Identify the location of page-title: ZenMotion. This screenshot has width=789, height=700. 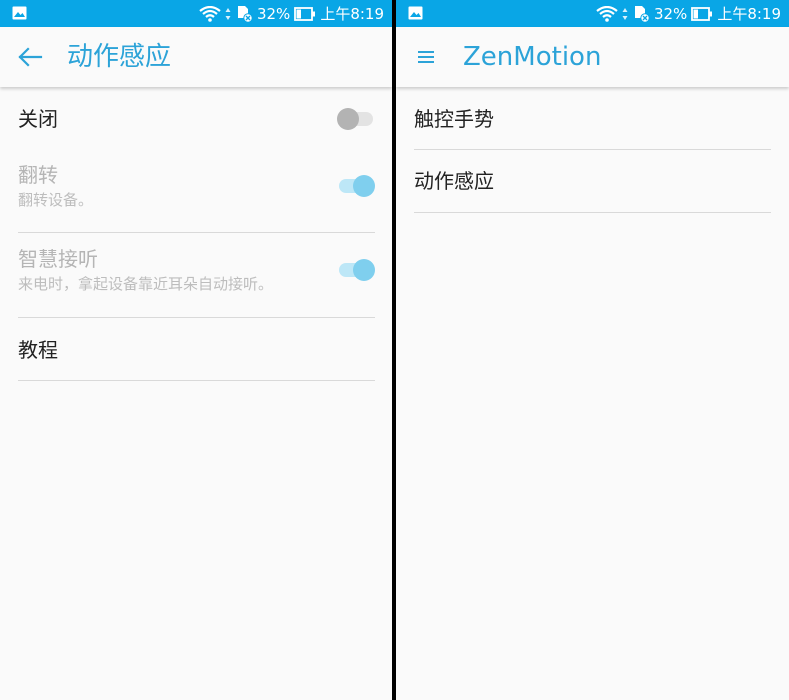
(532, 57).